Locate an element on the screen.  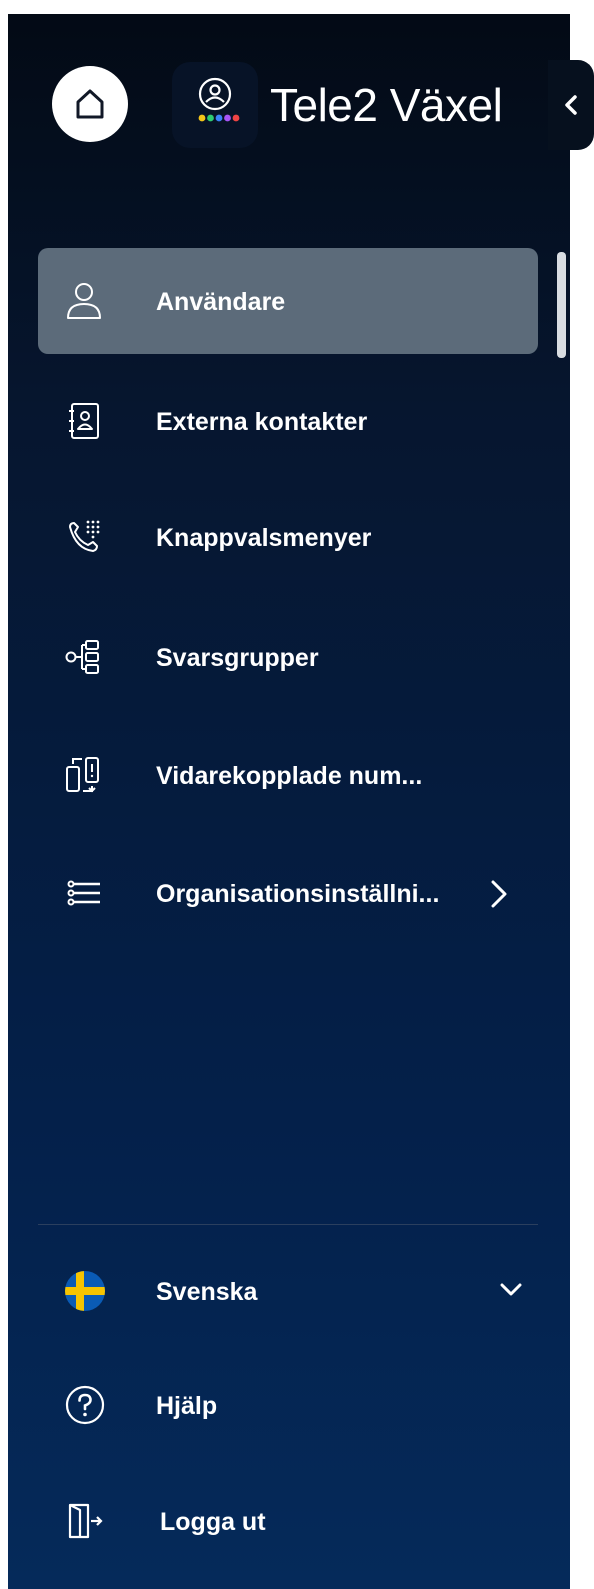
logout-label: Logga ut is located at coordinates (213, 1522).